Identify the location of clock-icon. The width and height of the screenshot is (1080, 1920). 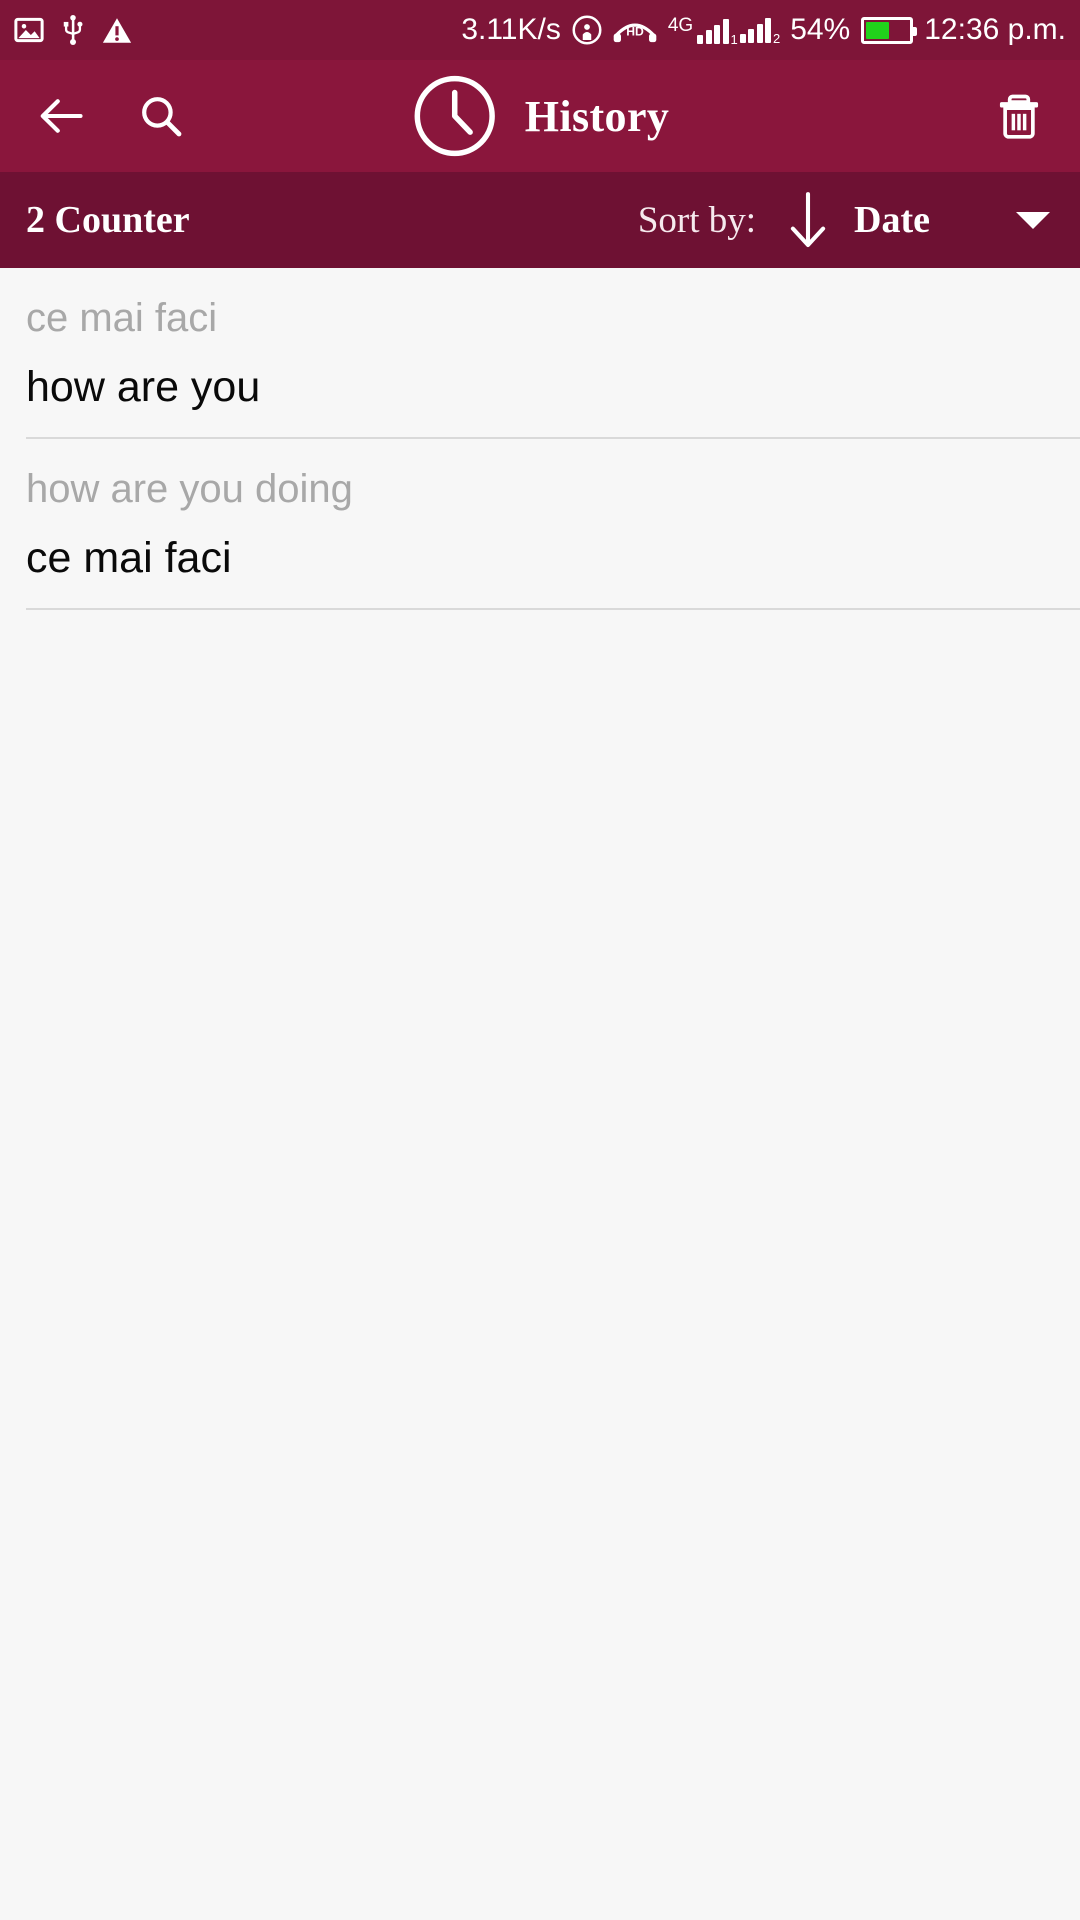
(455, 116).